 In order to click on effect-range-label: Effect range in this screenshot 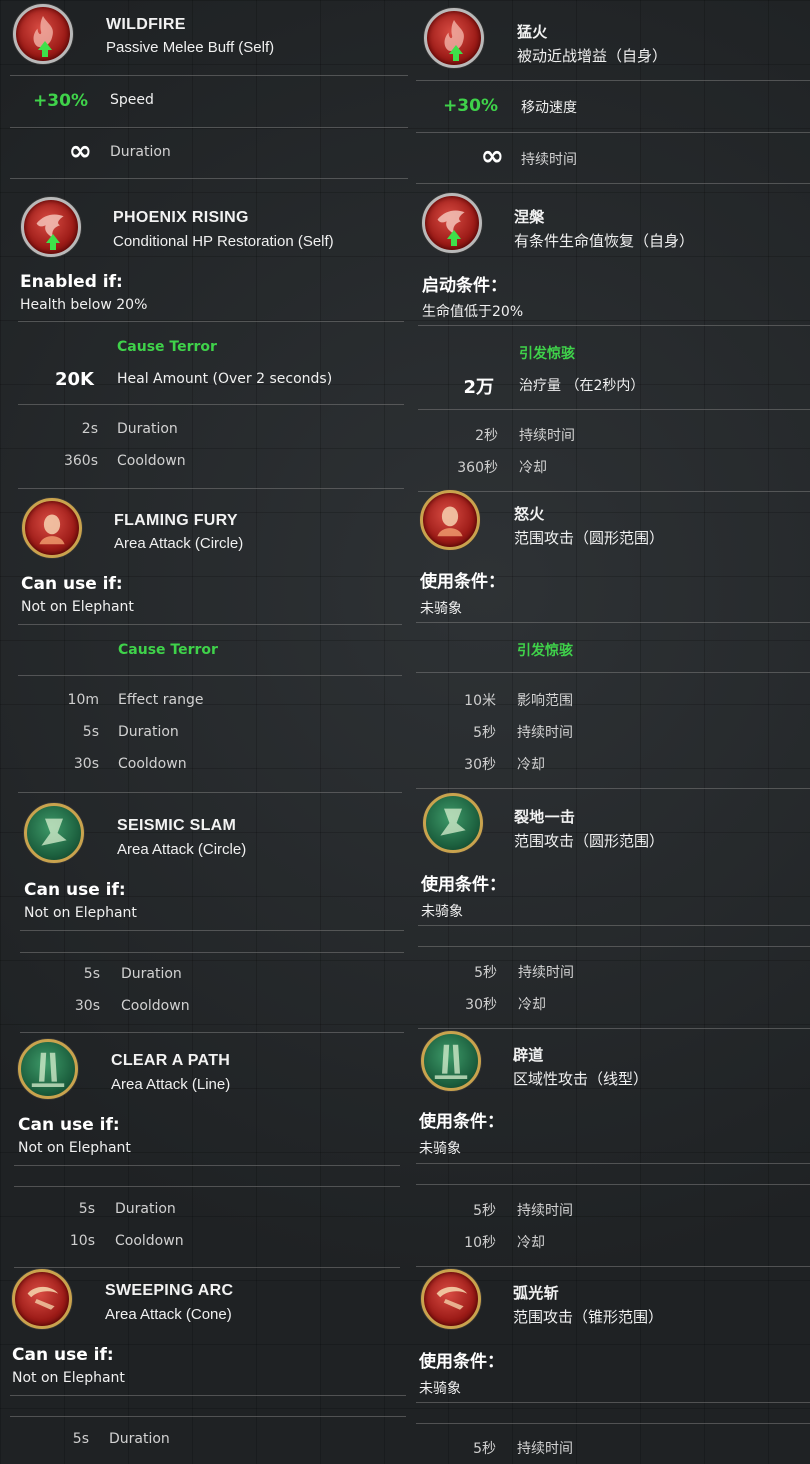, I will do `click(161, 700)`.